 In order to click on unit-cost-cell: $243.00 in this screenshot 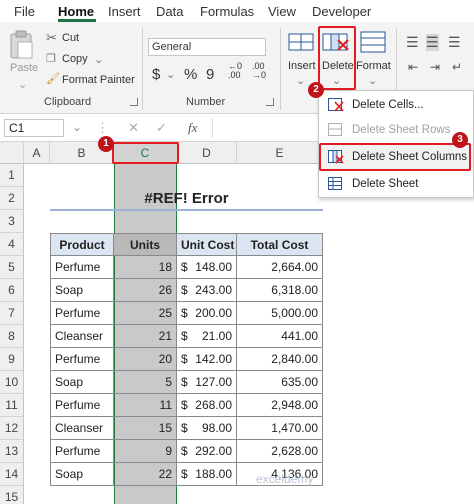, I will do `click(207, 290)`.